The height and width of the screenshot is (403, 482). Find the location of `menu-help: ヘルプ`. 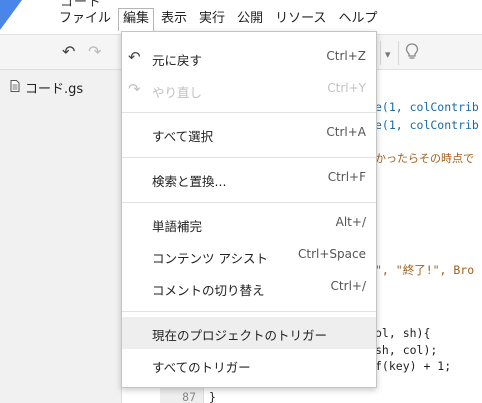

menu-help: ヘルプ is located at coordinates (357, 19).